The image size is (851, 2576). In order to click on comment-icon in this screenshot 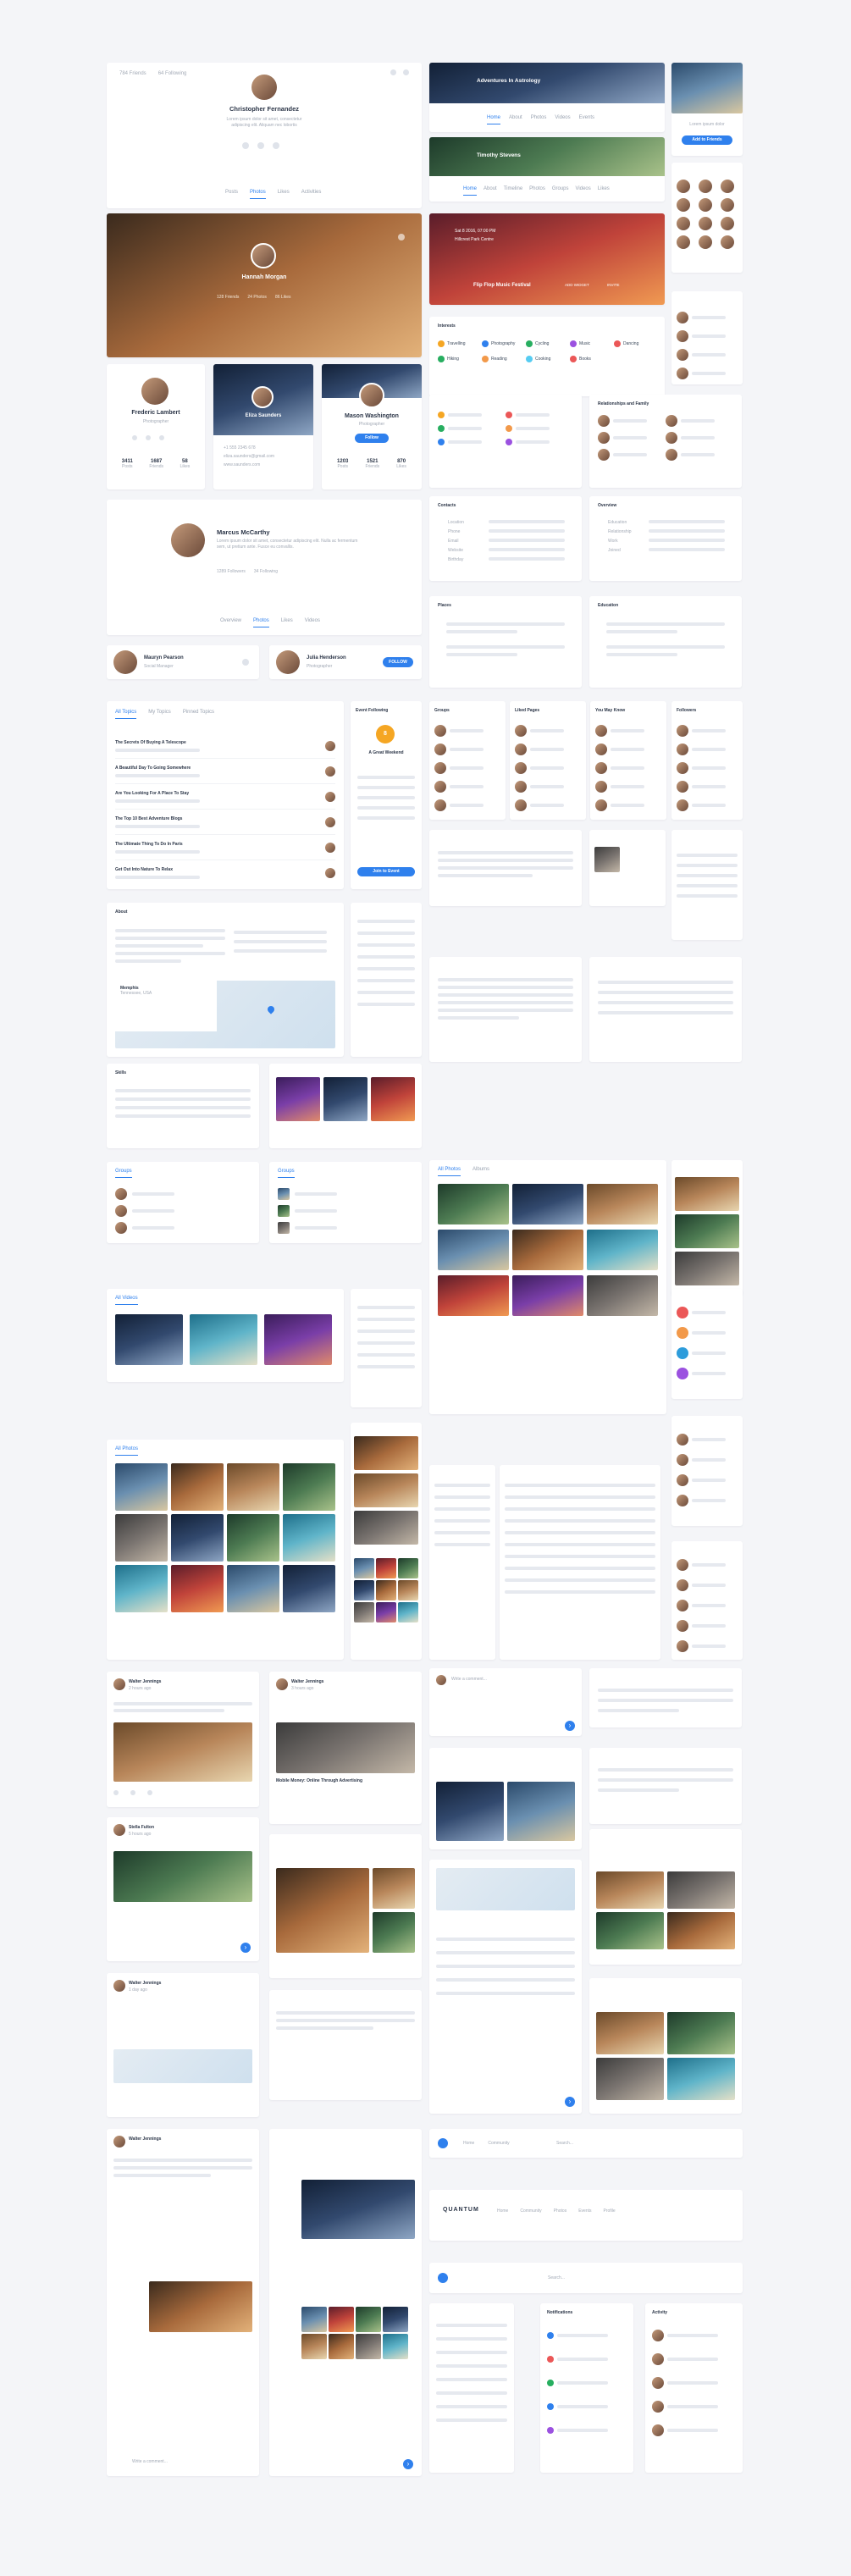, I will do `click(132, 1793)`.